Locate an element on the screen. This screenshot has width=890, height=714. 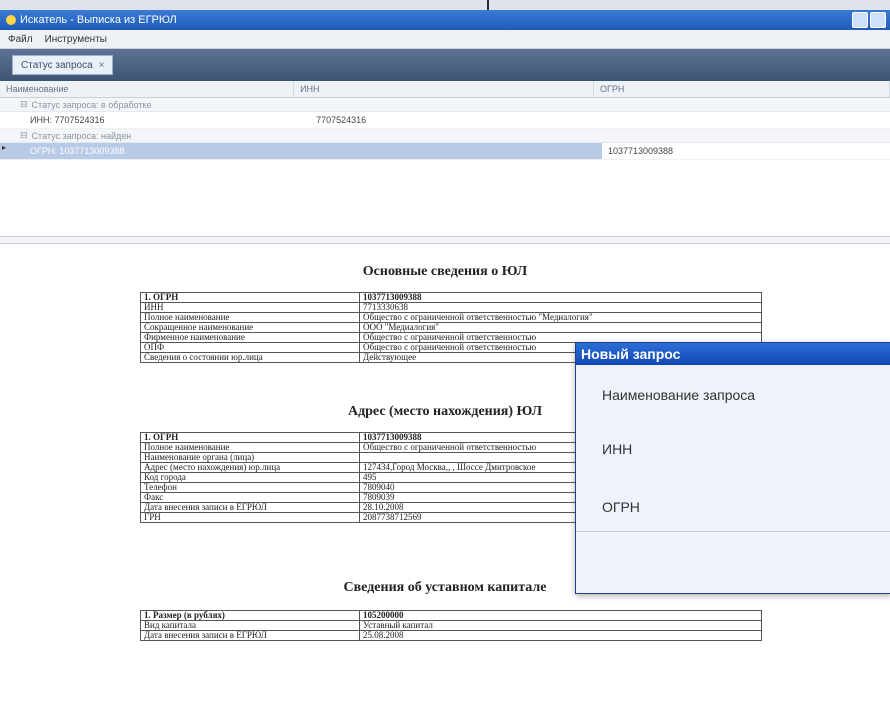
group-chip-status: Статус запроса × is located at coordinates (63, 65).